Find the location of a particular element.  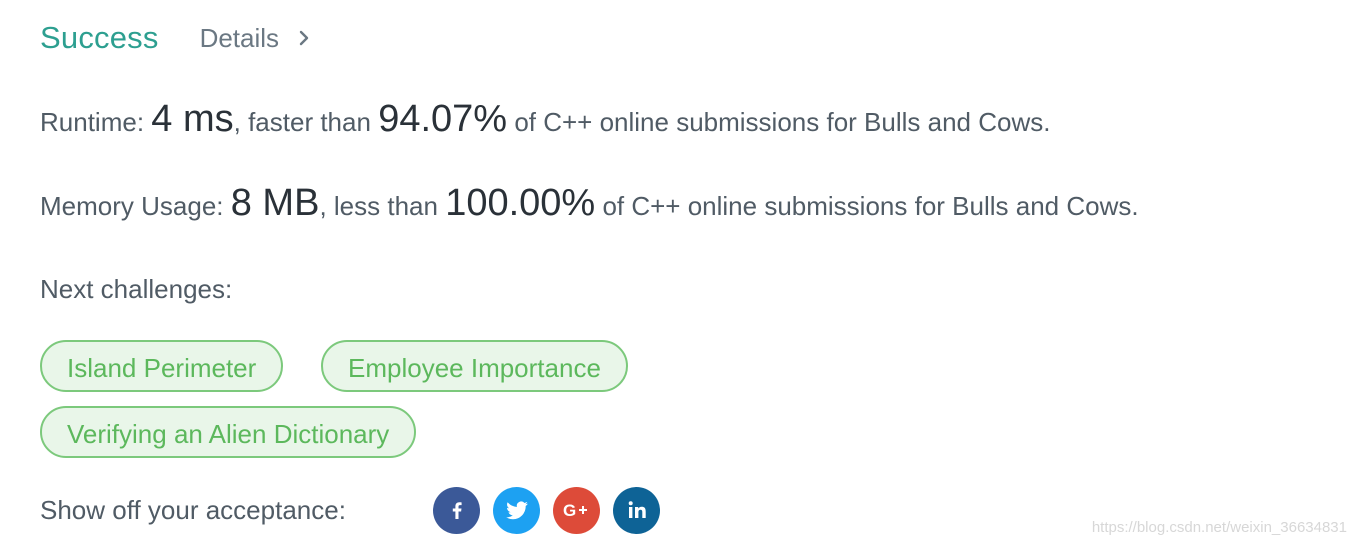

status-text: Success is located at coordinates (99, 37).